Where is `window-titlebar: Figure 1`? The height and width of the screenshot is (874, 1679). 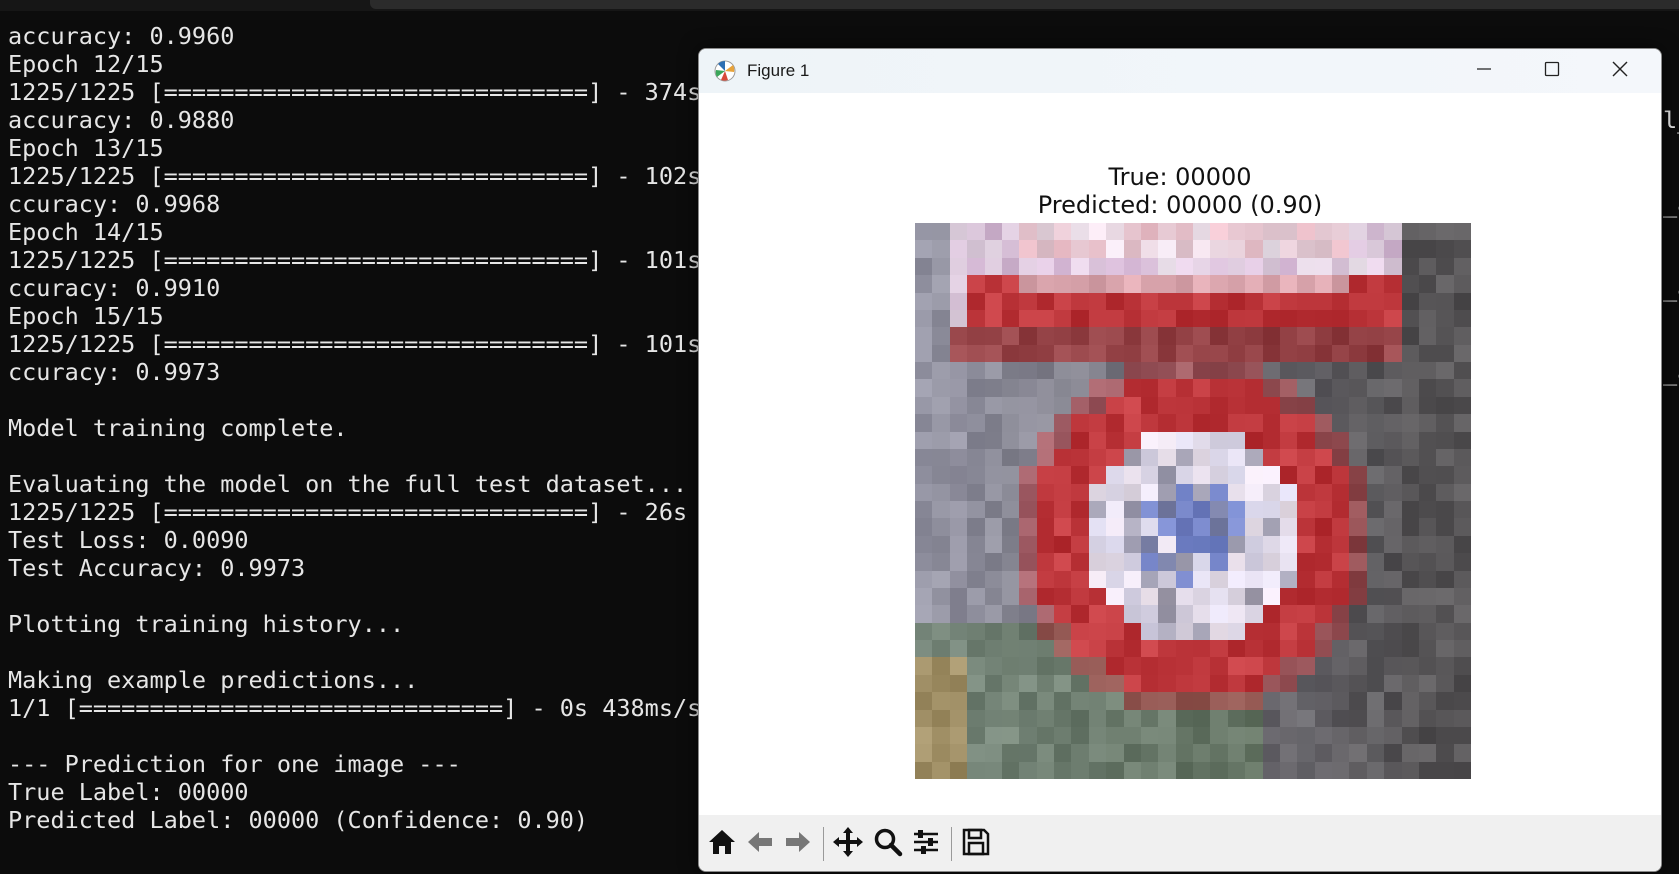 window-titlebar: Figure 1 is located at coordinates (1180, 71).